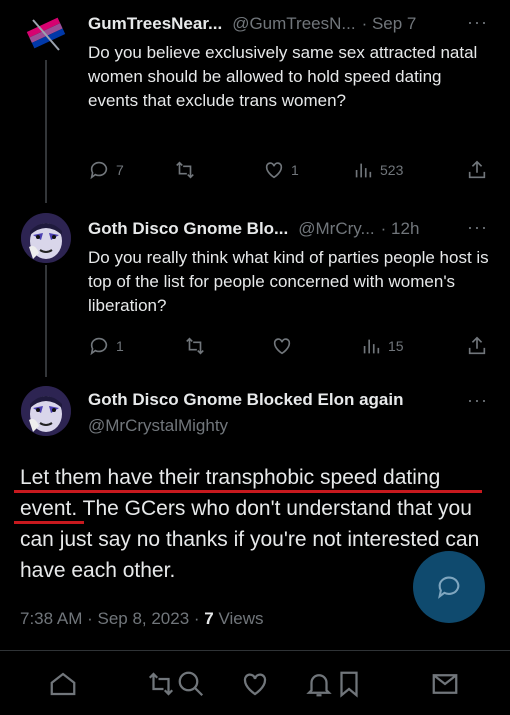  I want to click on compose-reply-icon, so click(449, 587).